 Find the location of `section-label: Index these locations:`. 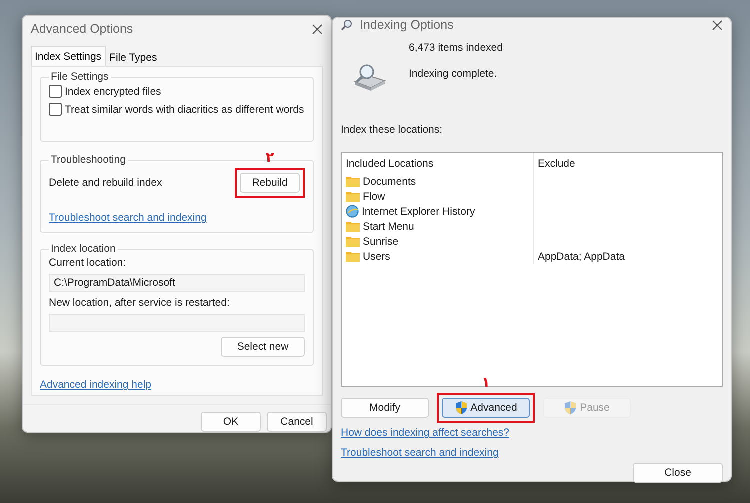

section-label: Index these locations: is located at coordinates (392, 130).